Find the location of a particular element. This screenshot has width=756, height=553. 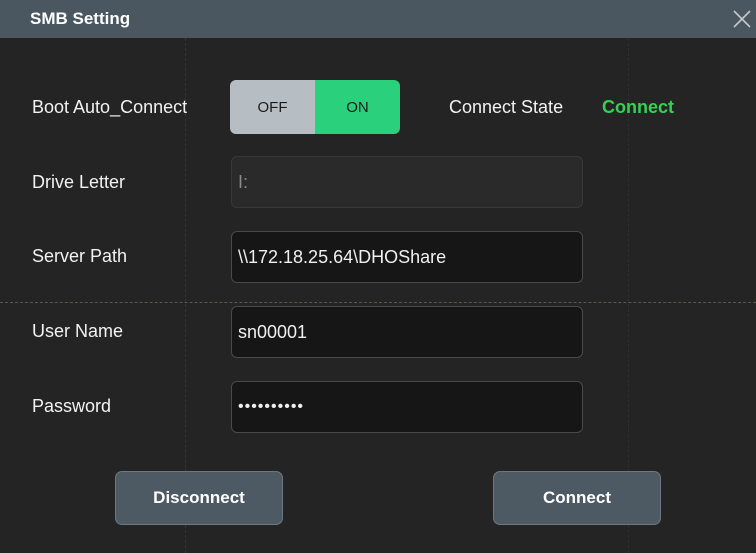

disconnect-button: Disconnect is located at coordinates (199, 498).